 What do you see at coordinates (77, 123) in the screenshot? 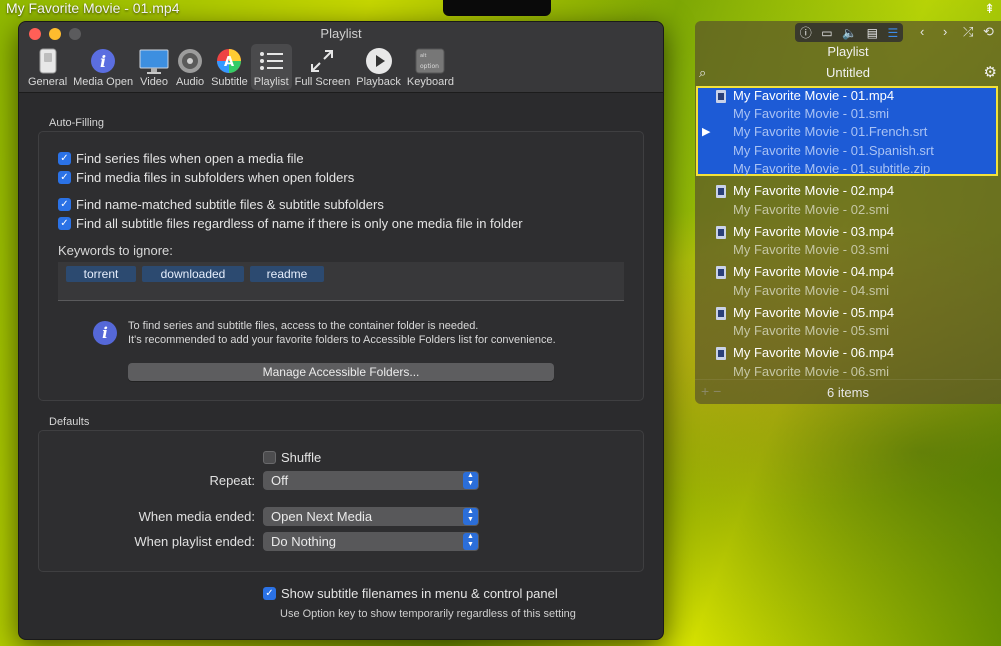
I see `auto-filling-title: Auto-Filling` at bounding box center [77, 123].